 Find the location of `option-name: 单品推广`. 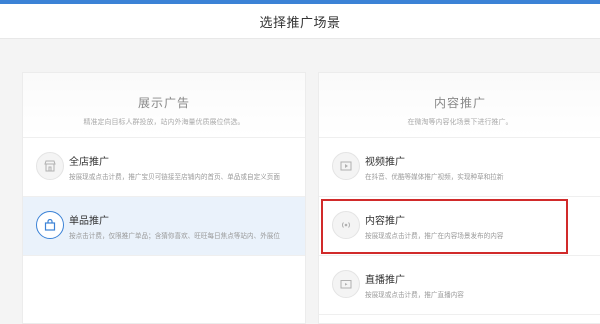

option-name: 单品推广 is located at coordinates (89, 221).